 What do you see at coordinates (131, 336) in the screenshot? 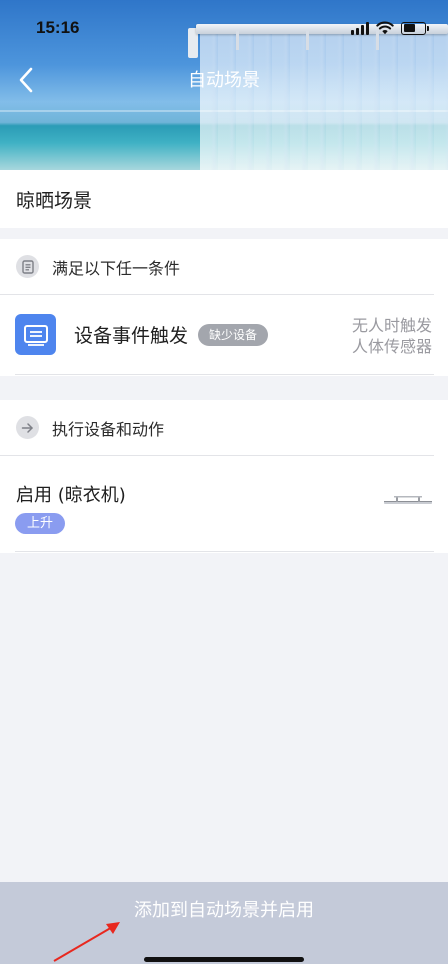
I see `condition-title: 设备事件触发` at bounding box center [131, 336].